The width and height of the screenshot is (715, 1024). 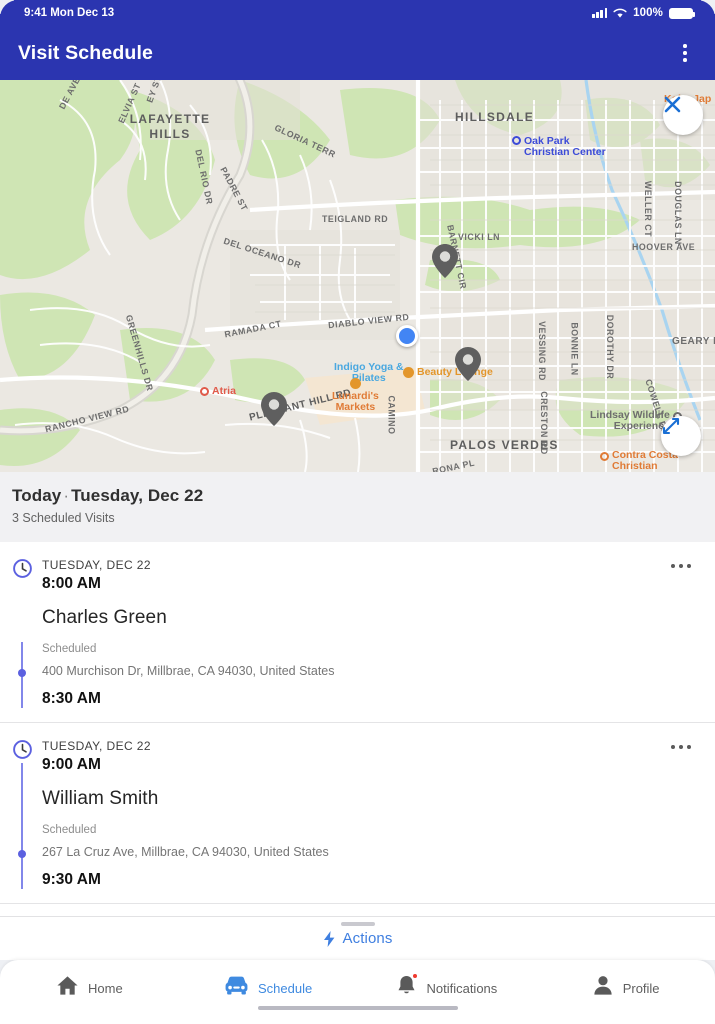 What do you see at coordinates (67, 988) in the screenshot?
I see `home-icon` at bounding box center [67, 988].